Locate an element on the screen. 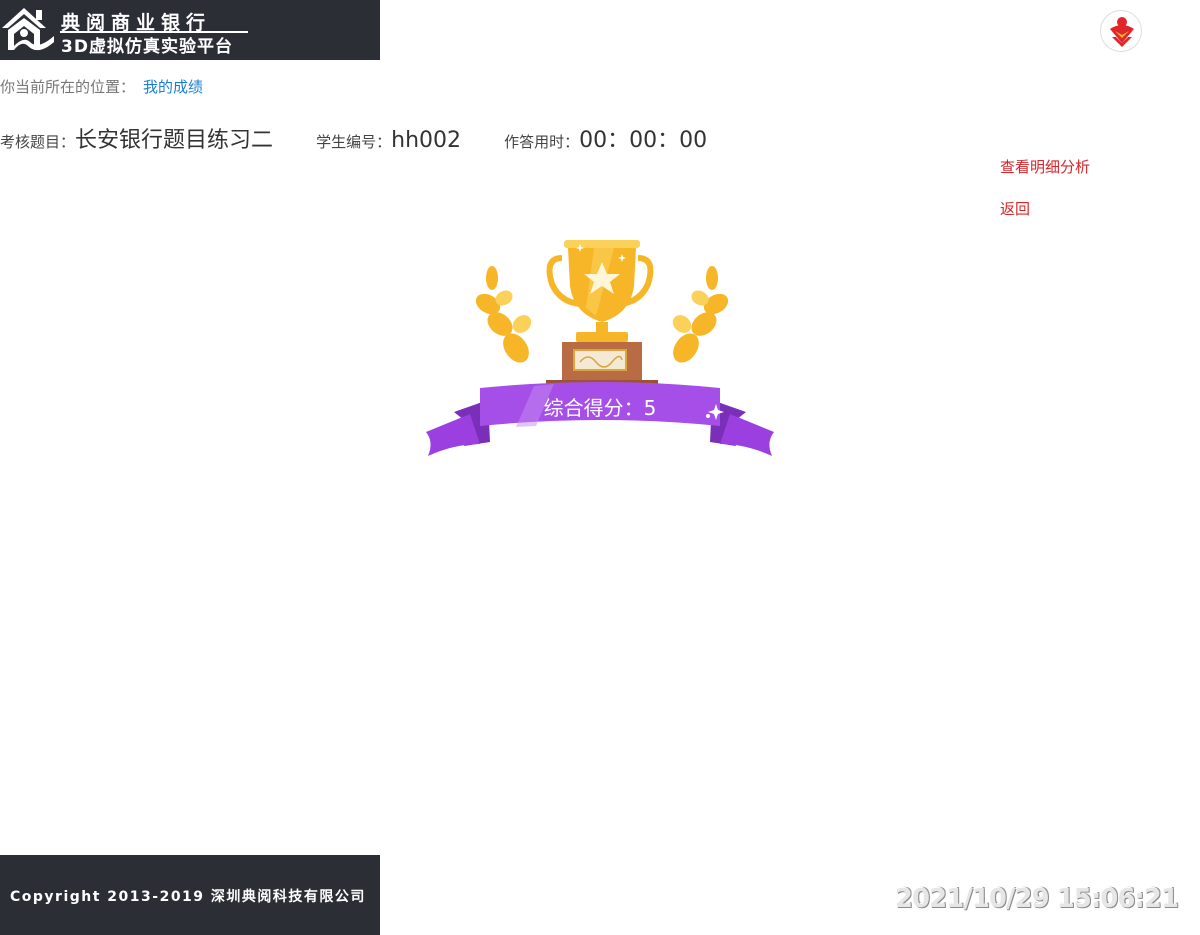  time-used-value: 00：00：00 is located at coordinates (643, 140).